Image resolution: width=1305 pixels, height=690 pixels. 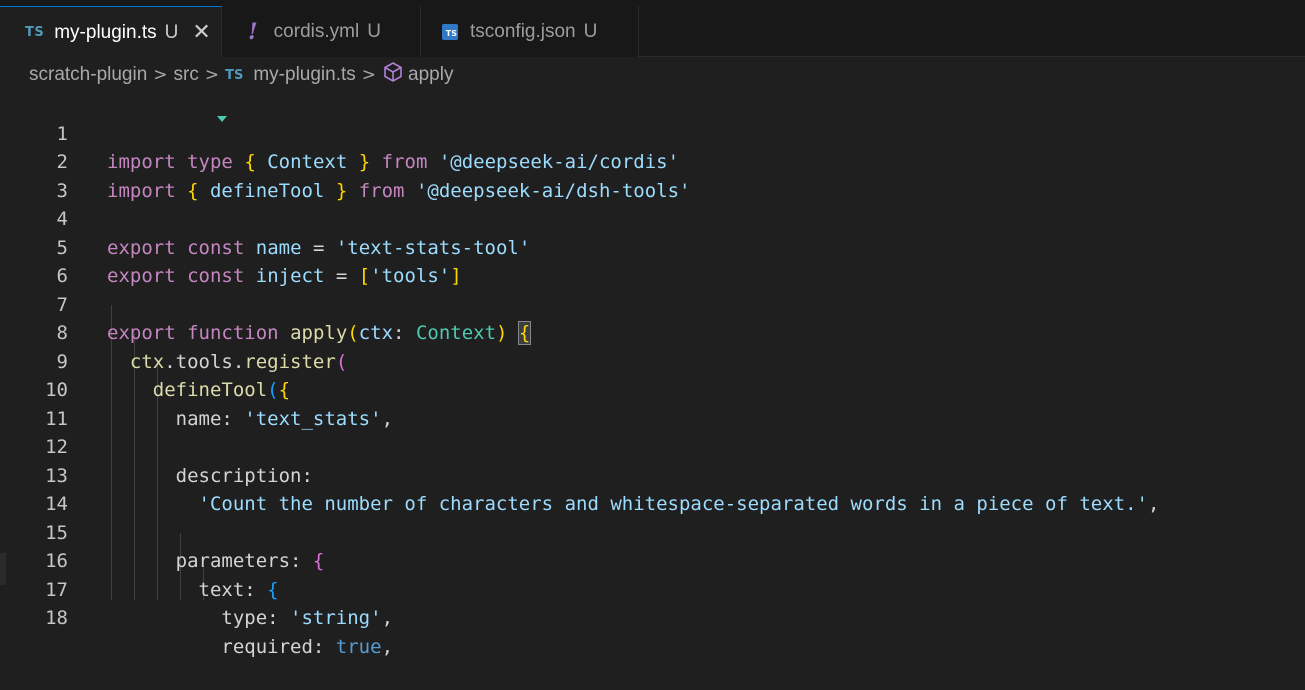 I want to click on inlay-marker-icon, so click(x=222, y=119).